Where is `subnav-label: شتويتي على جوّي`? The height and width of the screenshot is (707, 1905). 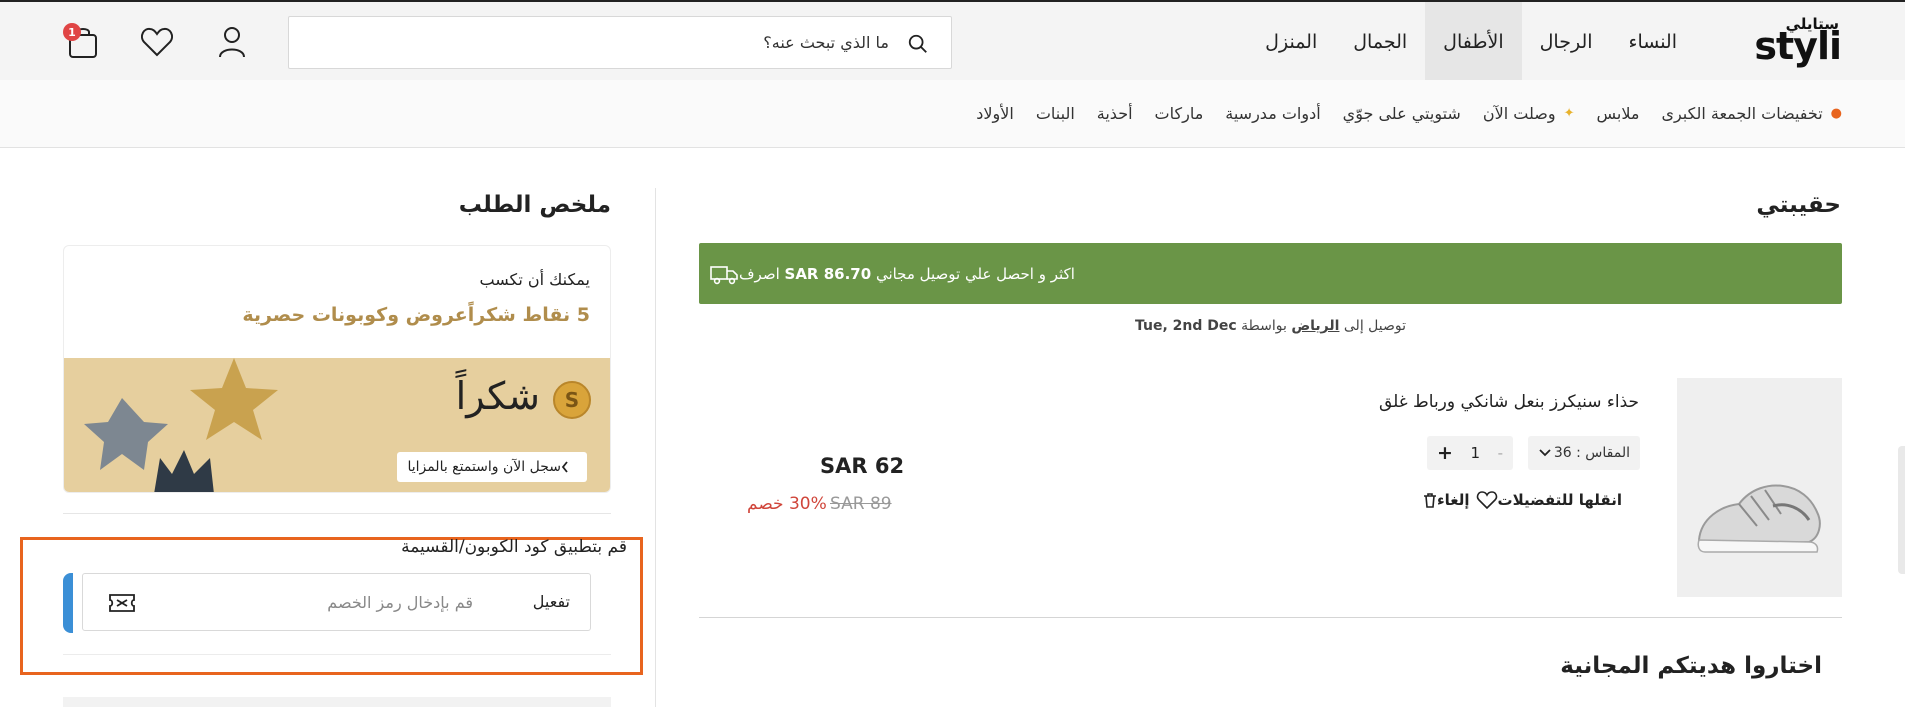 subnav-label: شتويتي على جوّي is located at coordinates (1401, 113).